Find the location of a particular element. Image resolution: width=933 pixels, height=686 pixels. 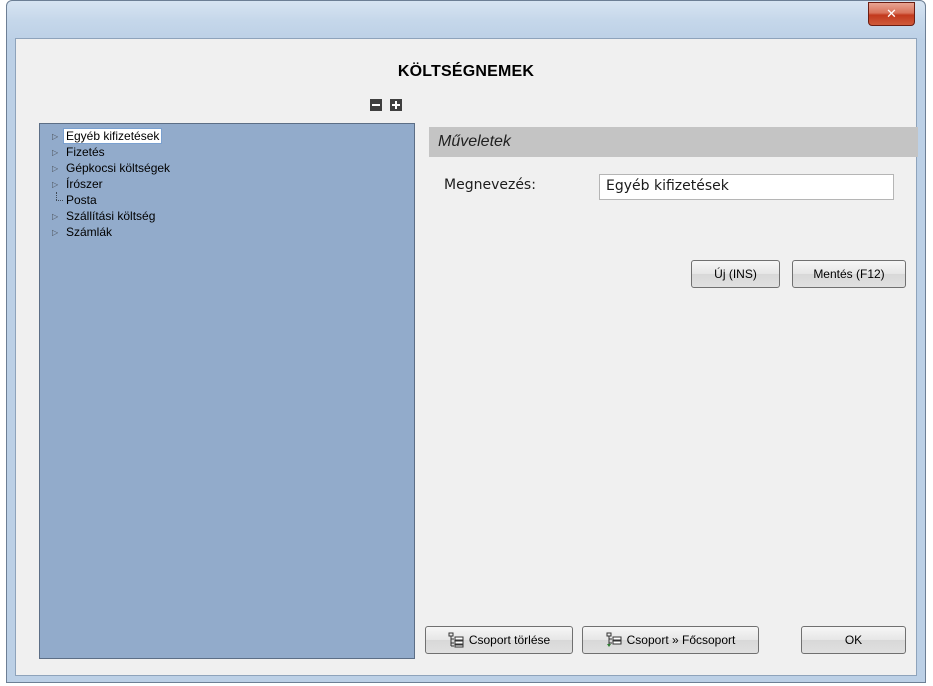

to-main-group-label: Csoport » Főcsoport is located at coordinates (681, 640).